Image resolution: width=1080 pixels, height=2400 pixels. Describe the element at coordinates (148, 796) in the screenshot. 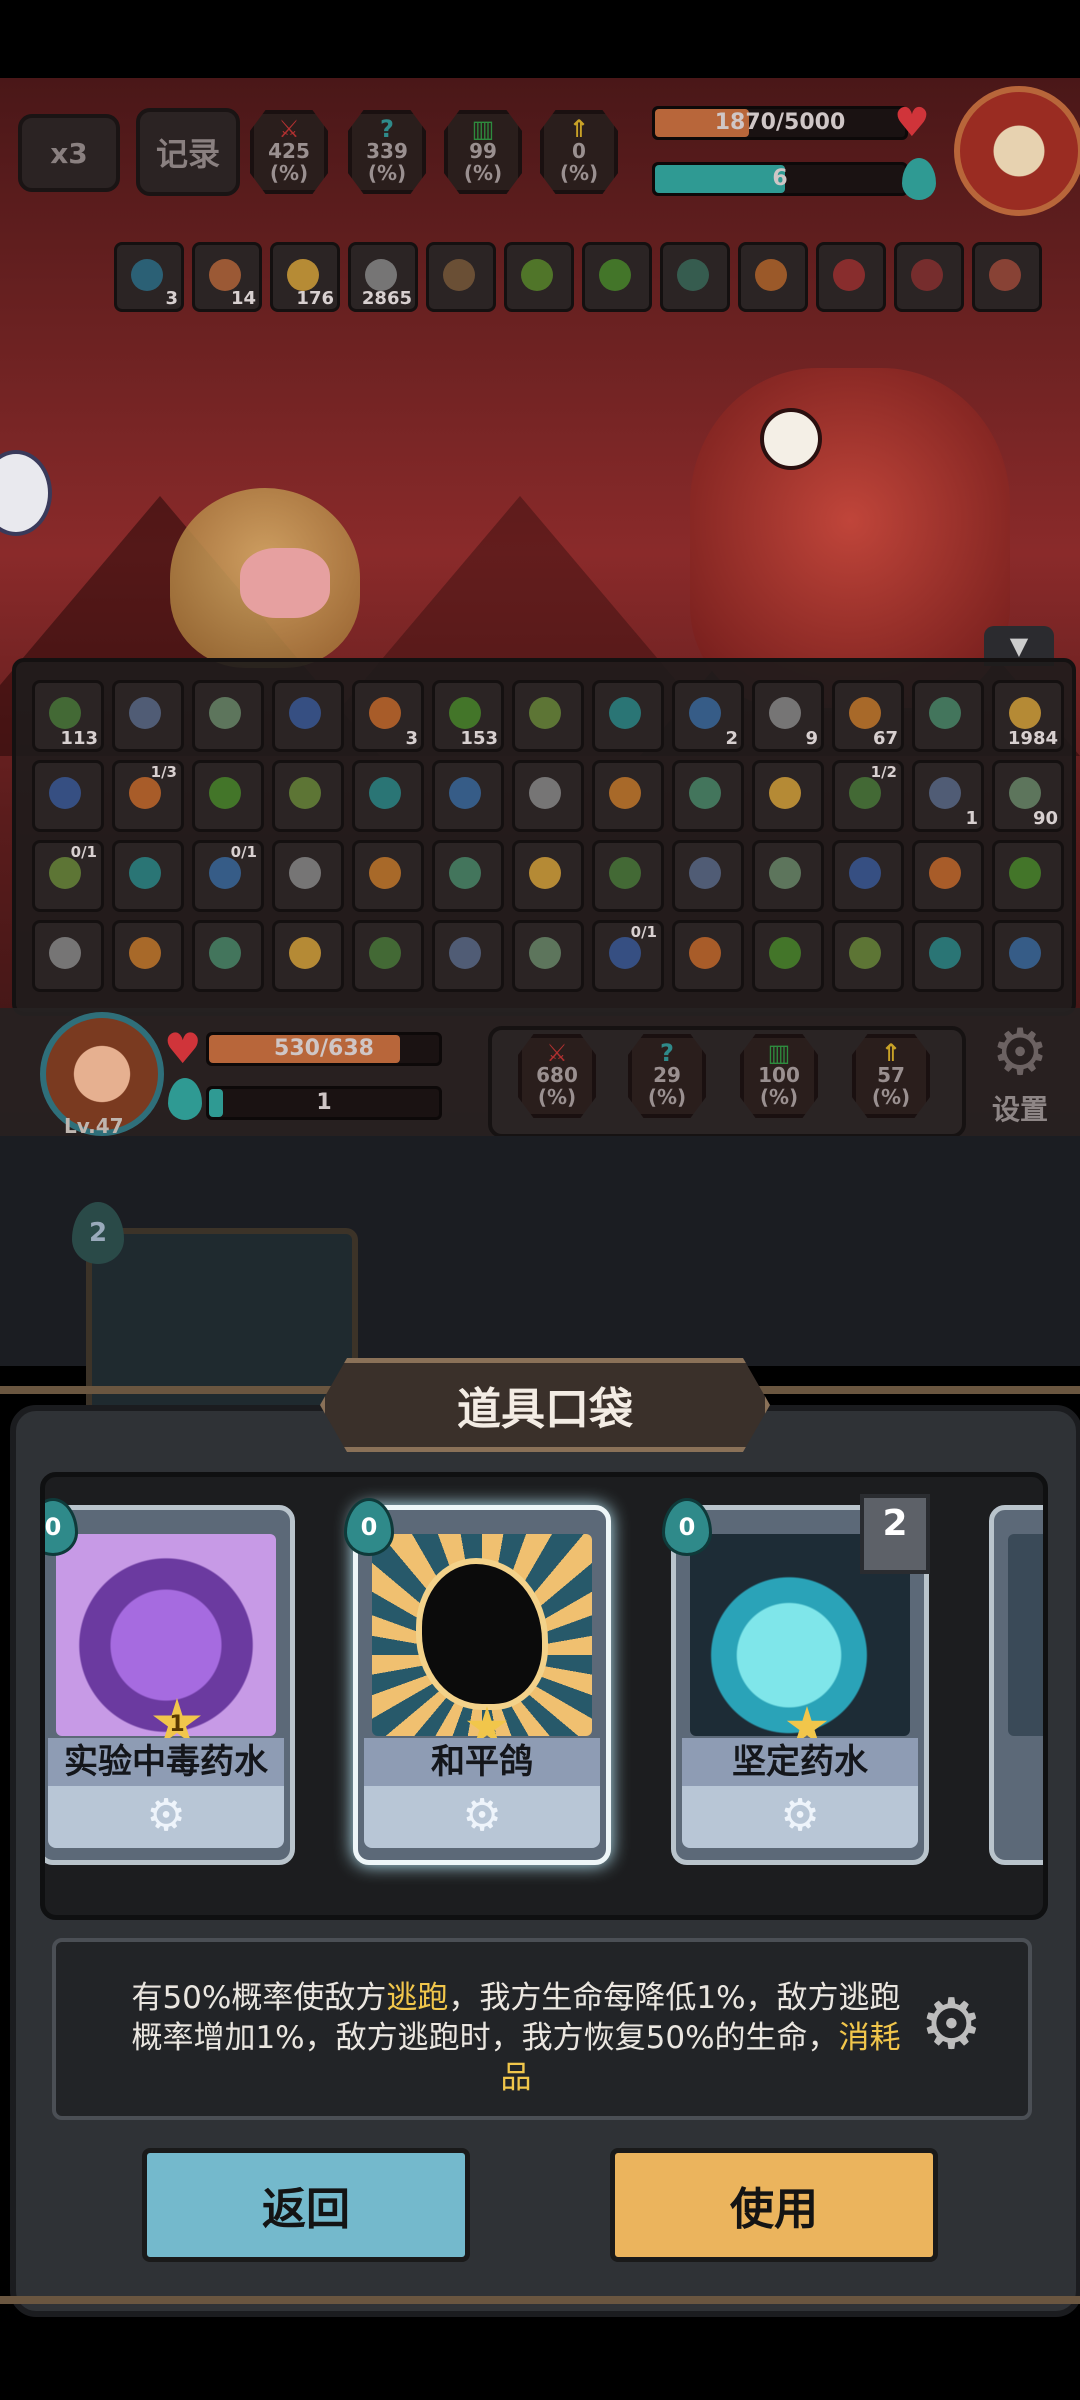

I see `inventory-slot: 1/3` at that location.